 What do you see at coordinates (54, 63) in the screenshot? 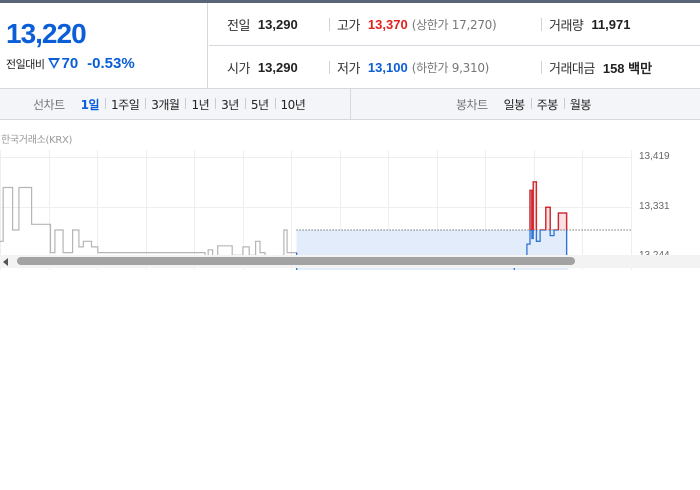
I see `down-triangle-icon` at bounding box center [54, 63].